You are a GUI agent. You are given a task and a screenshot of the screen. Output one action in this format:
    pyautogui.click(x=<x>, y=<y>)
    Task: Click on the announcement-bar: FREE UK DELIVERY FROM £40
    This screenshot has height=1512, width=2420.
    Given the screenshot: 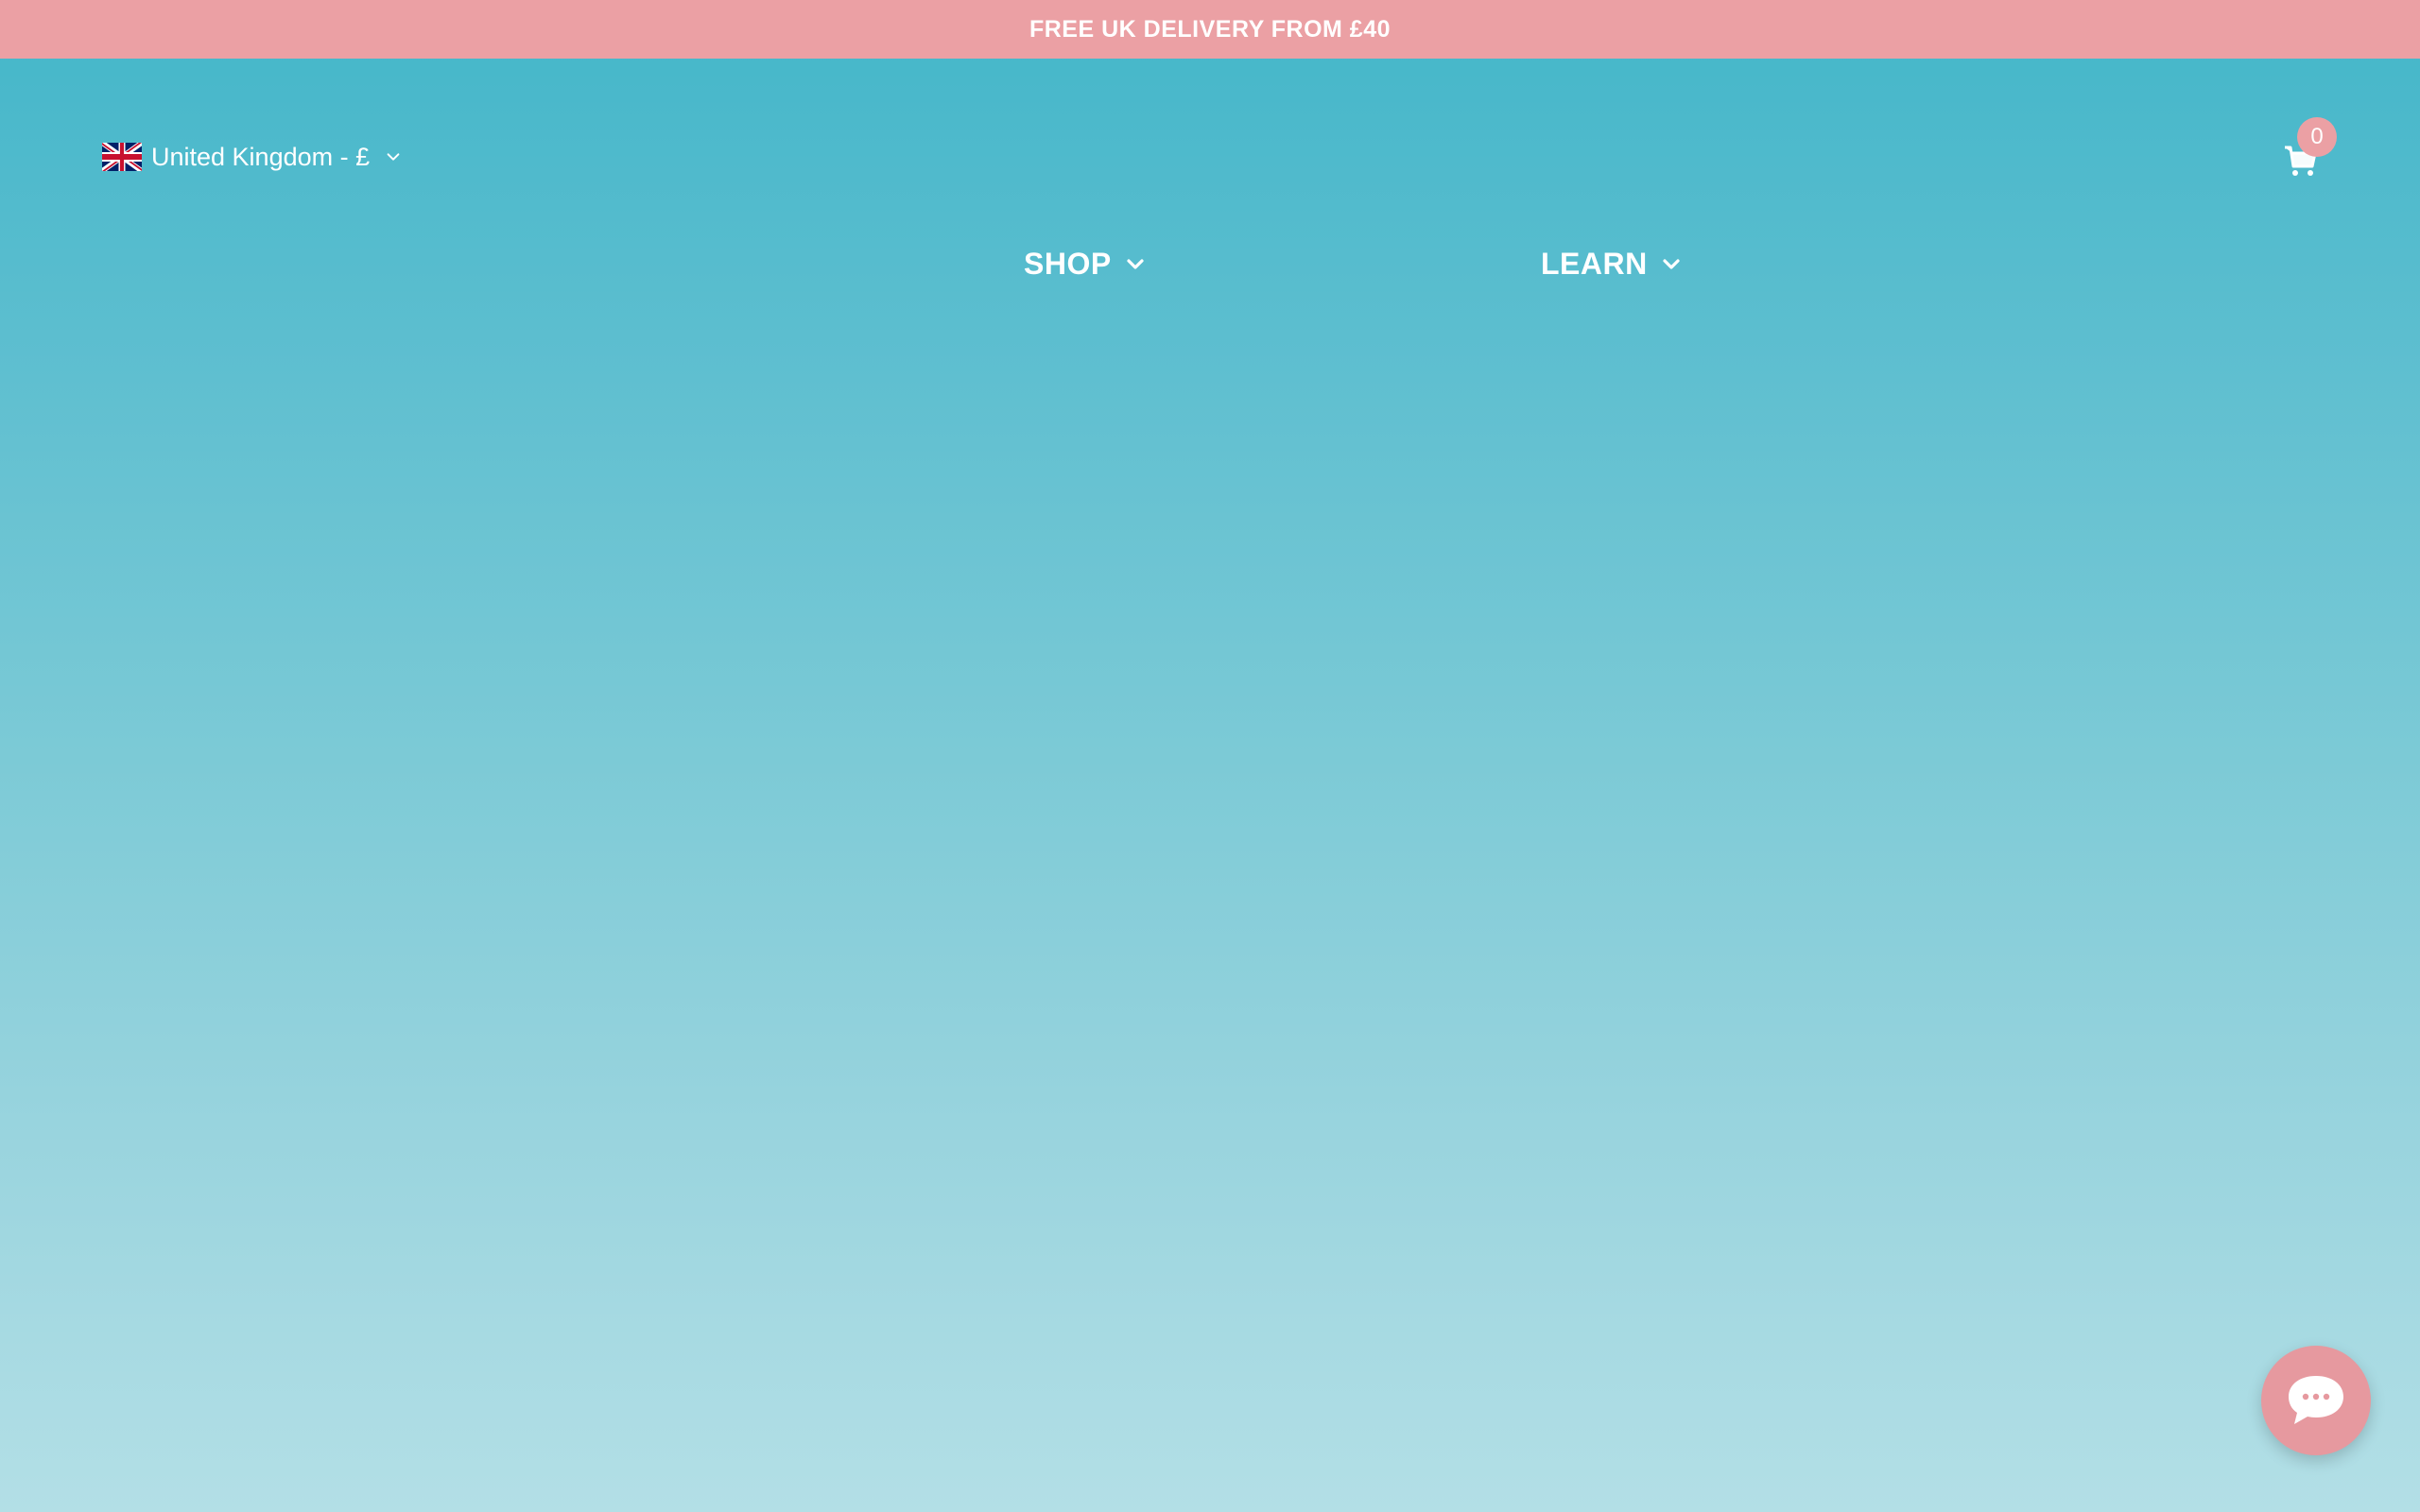 What is the action you would take?
    pyautogui.click(x=1210, y=29)
    